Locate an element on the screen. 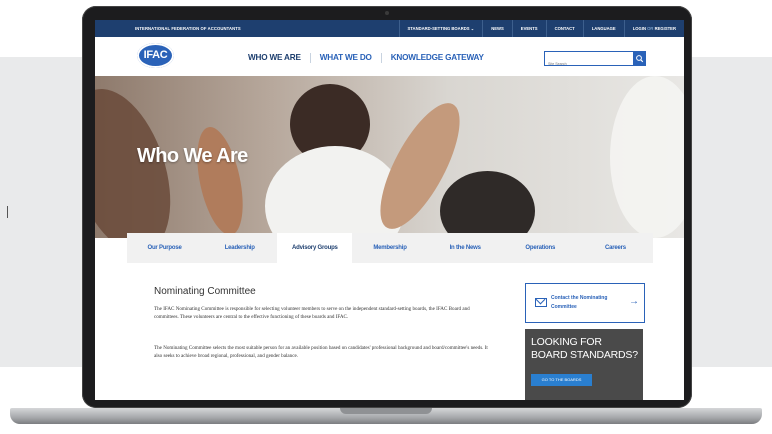 This screenshot has height=434, width=772. login-link: LOGIN is located at coordinates (639, 28).